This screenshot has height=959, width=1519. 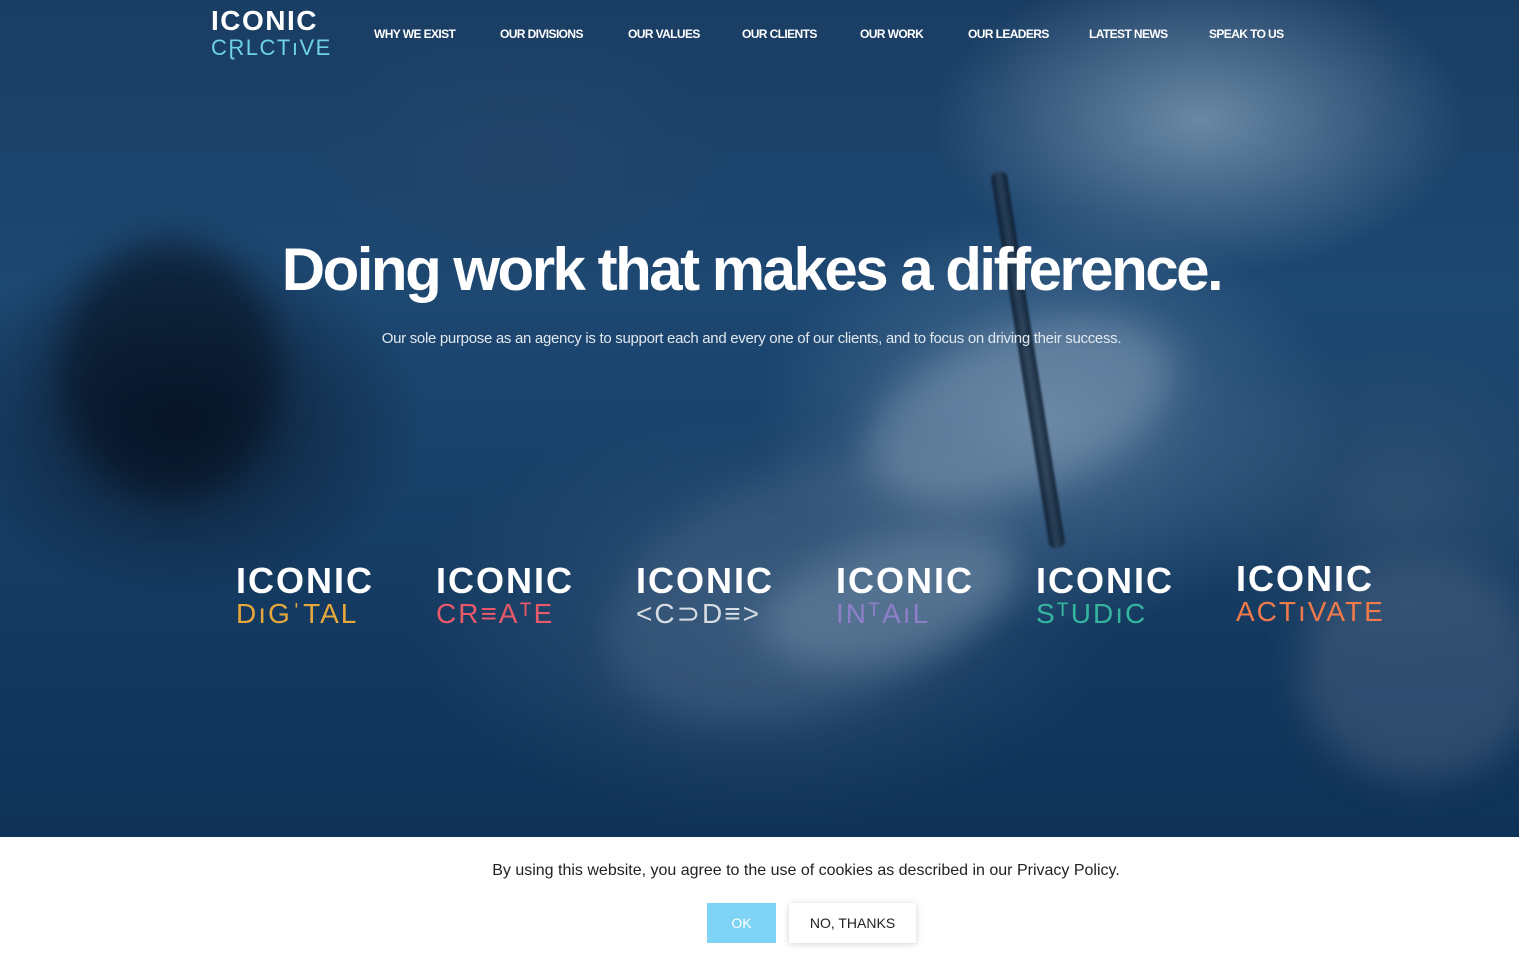 What do you see at coordinates (271, 47) in the screenshot?
I see `logo-word-collective: CⱤLCTıVE` at bounding box center [271, 47].